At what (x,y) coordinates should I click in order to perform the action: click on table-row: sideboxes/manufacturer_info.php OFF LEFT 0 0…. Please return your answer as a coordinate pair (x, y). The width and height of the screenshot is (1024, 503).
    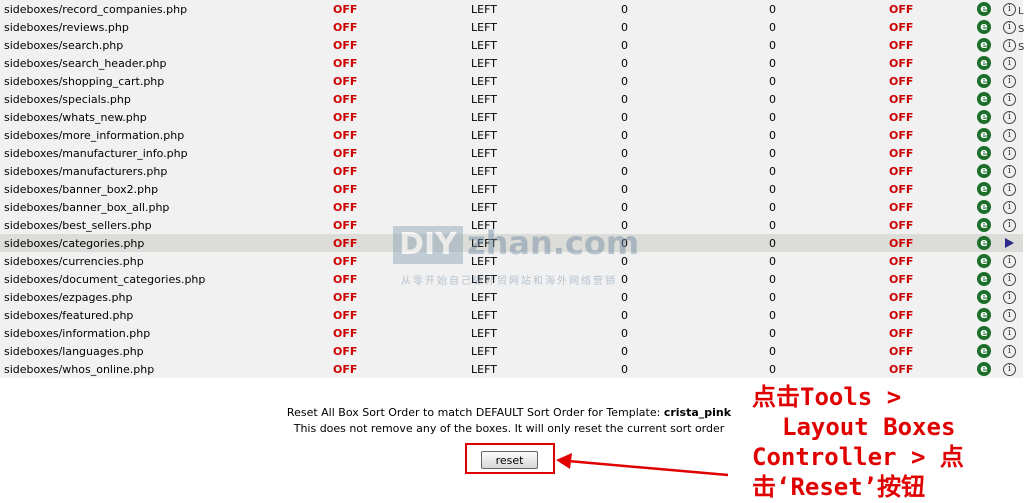
    Looking at the image, I should click on (511, 153).